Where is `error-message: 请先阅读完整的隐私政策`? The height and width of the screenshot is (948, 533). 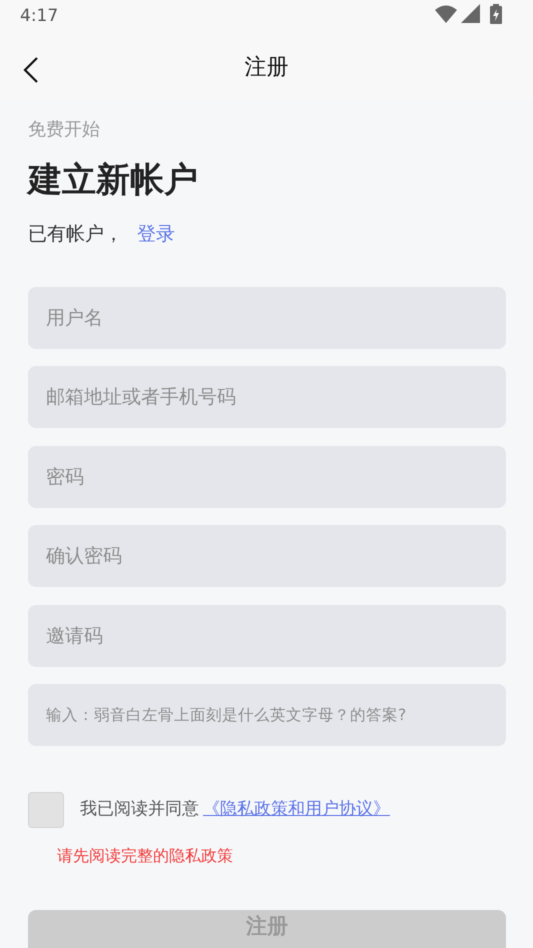
error-message: 请先阅读完整的隐私政策 is located at coordinates (145, 856).